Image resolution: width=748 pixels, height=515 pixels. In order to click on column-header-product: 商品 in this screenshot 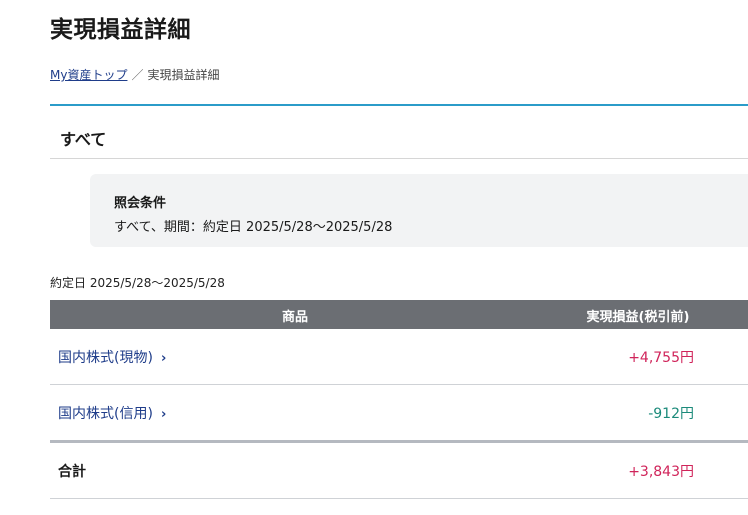, I will do `click(294, 317)`.